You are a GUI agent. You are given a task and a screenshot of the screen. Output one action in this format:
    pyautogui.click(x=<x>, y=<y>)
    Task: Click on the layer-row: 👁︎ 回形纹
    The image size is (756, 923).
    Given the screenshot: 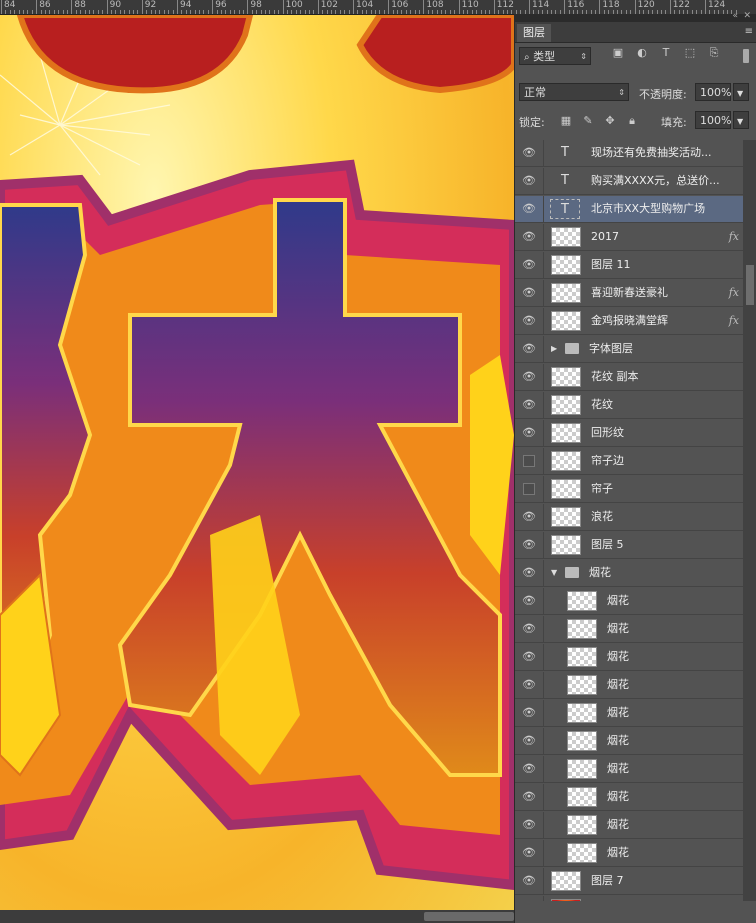 What is the action you would take?
    pyautogui.click(x=629, y=433)
    